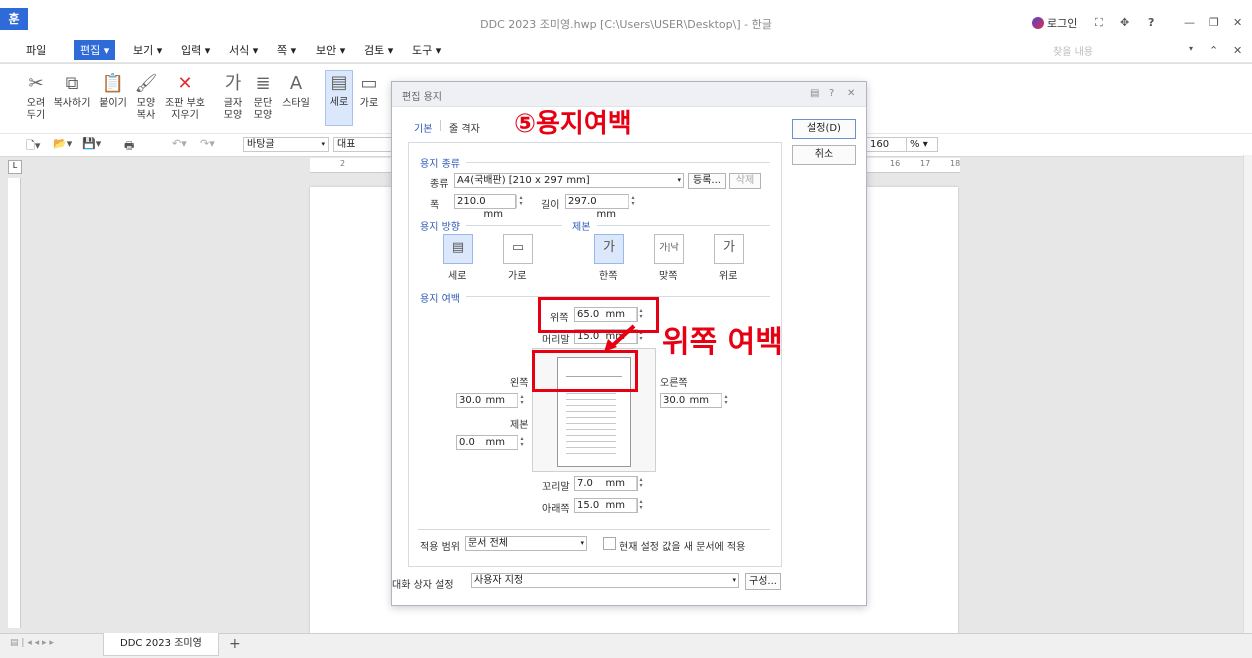 The image size is (1252, 658). I want to click on annotation-title: ⑤용지여백, so click(573, 124).